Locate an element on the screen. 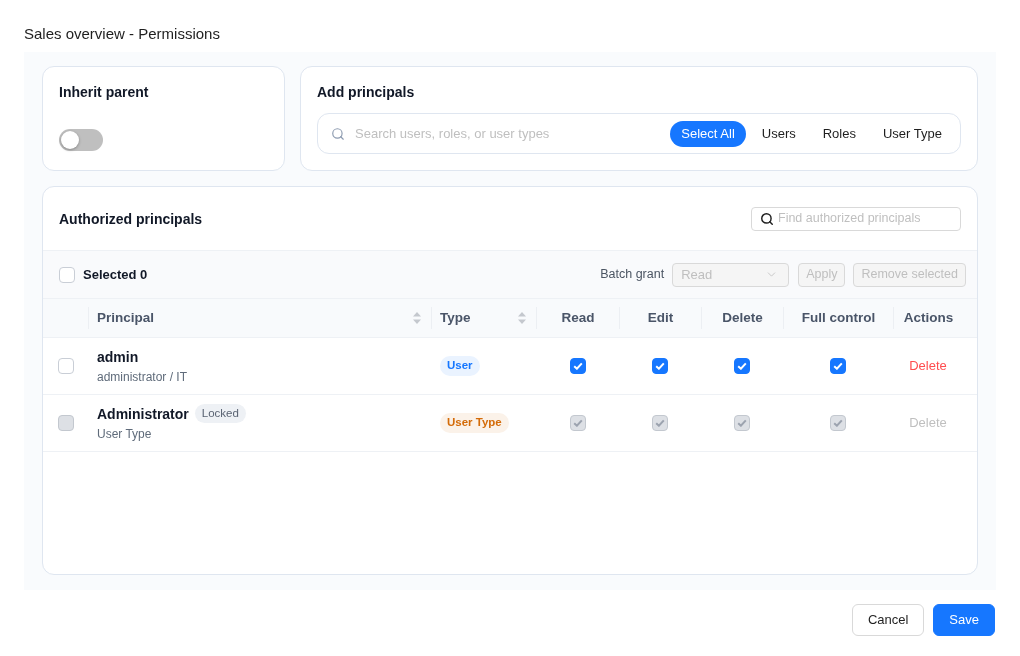 Image resolution: width=1020 pixels, height=656 pixels. batch-grant-label: Batch grant is located at coordinates (632, 275).